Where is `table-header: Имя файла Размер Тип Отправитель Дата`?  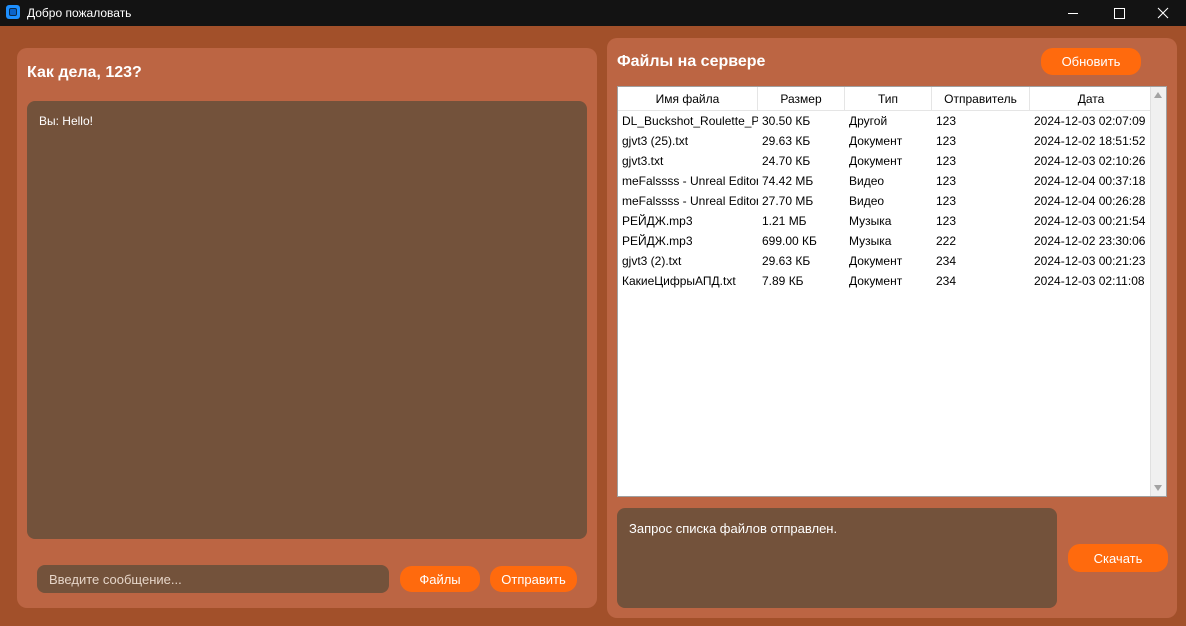 table-header: Имя файла Размер Тип Отправитель Дата is located at coordinates (885, 99).